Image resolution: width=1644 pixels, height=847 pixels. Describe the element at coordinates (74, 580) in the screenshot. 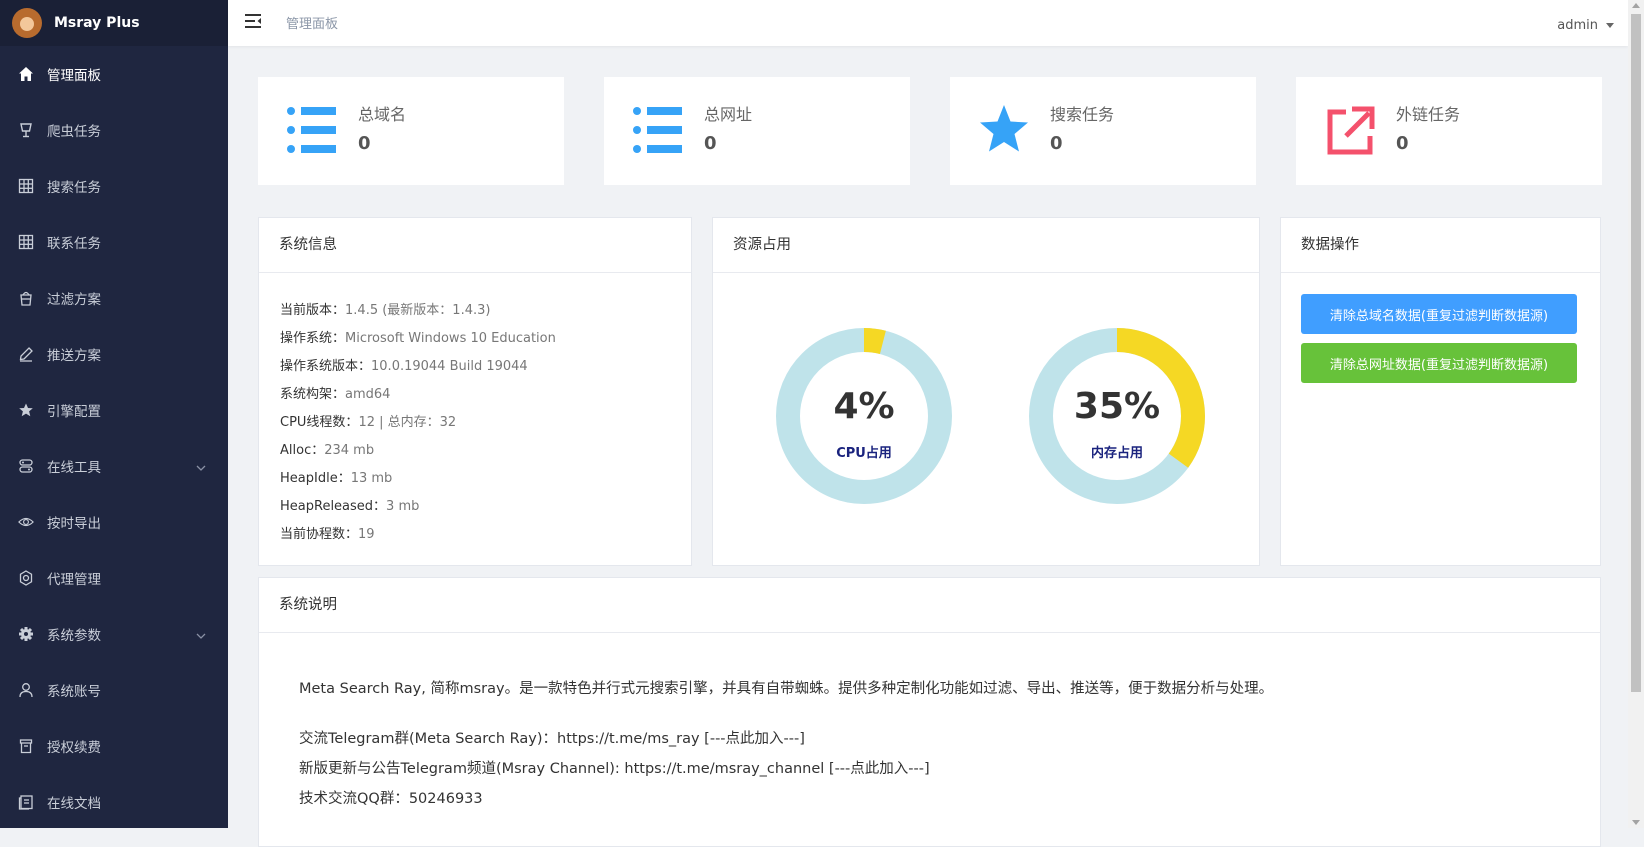

I see `sidebar-item-label: 代理管理` at that location.